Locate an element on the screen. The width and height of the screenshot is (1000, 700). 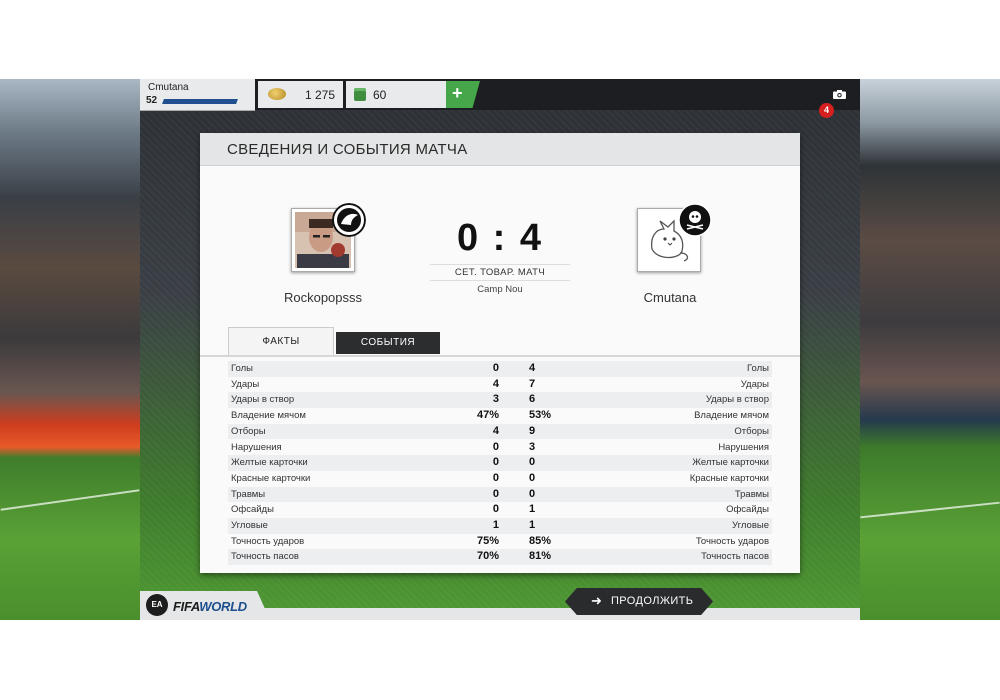
stat-row: Отборы 4 9 Отборы is located at coordinates (500, 431).